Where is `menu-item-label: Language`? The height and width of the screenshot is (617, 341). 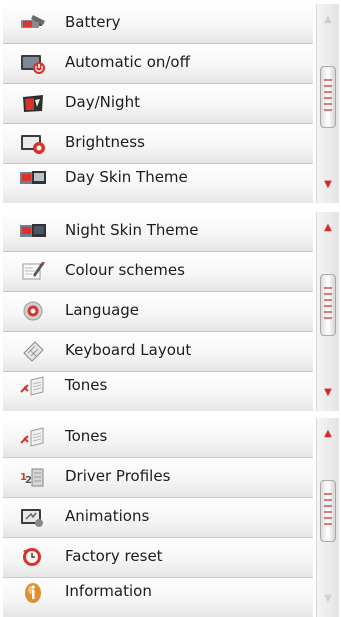
menu-item-label: Language is located at coordinates (102, 310).